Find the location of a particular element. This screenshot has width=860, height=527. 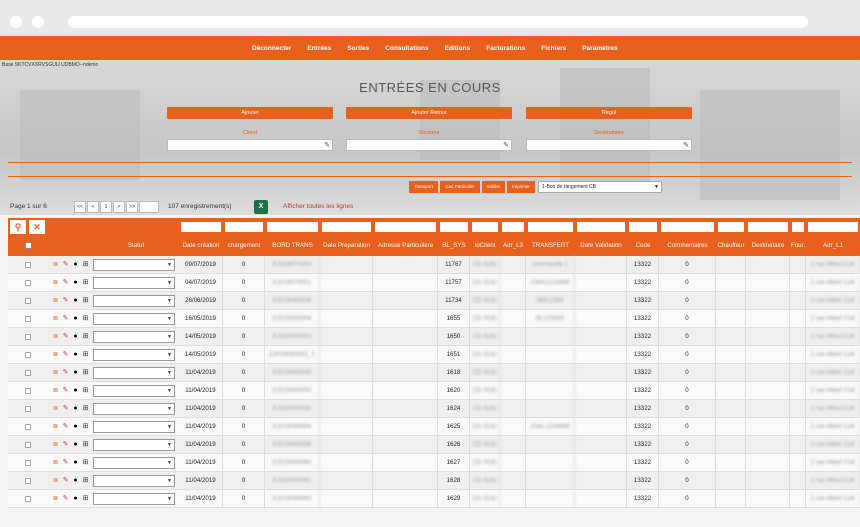

add-button: Ajouter is located at coordinates (250, 113).